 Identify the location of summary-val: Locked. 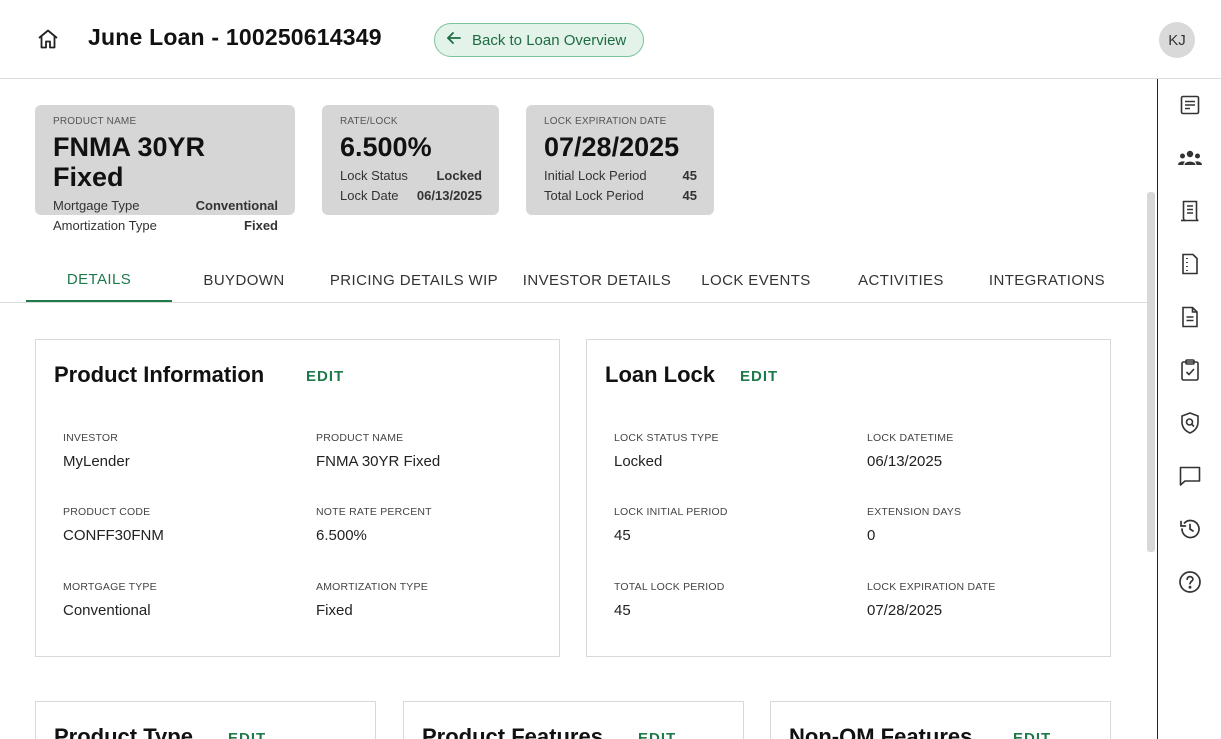
(459, 175).